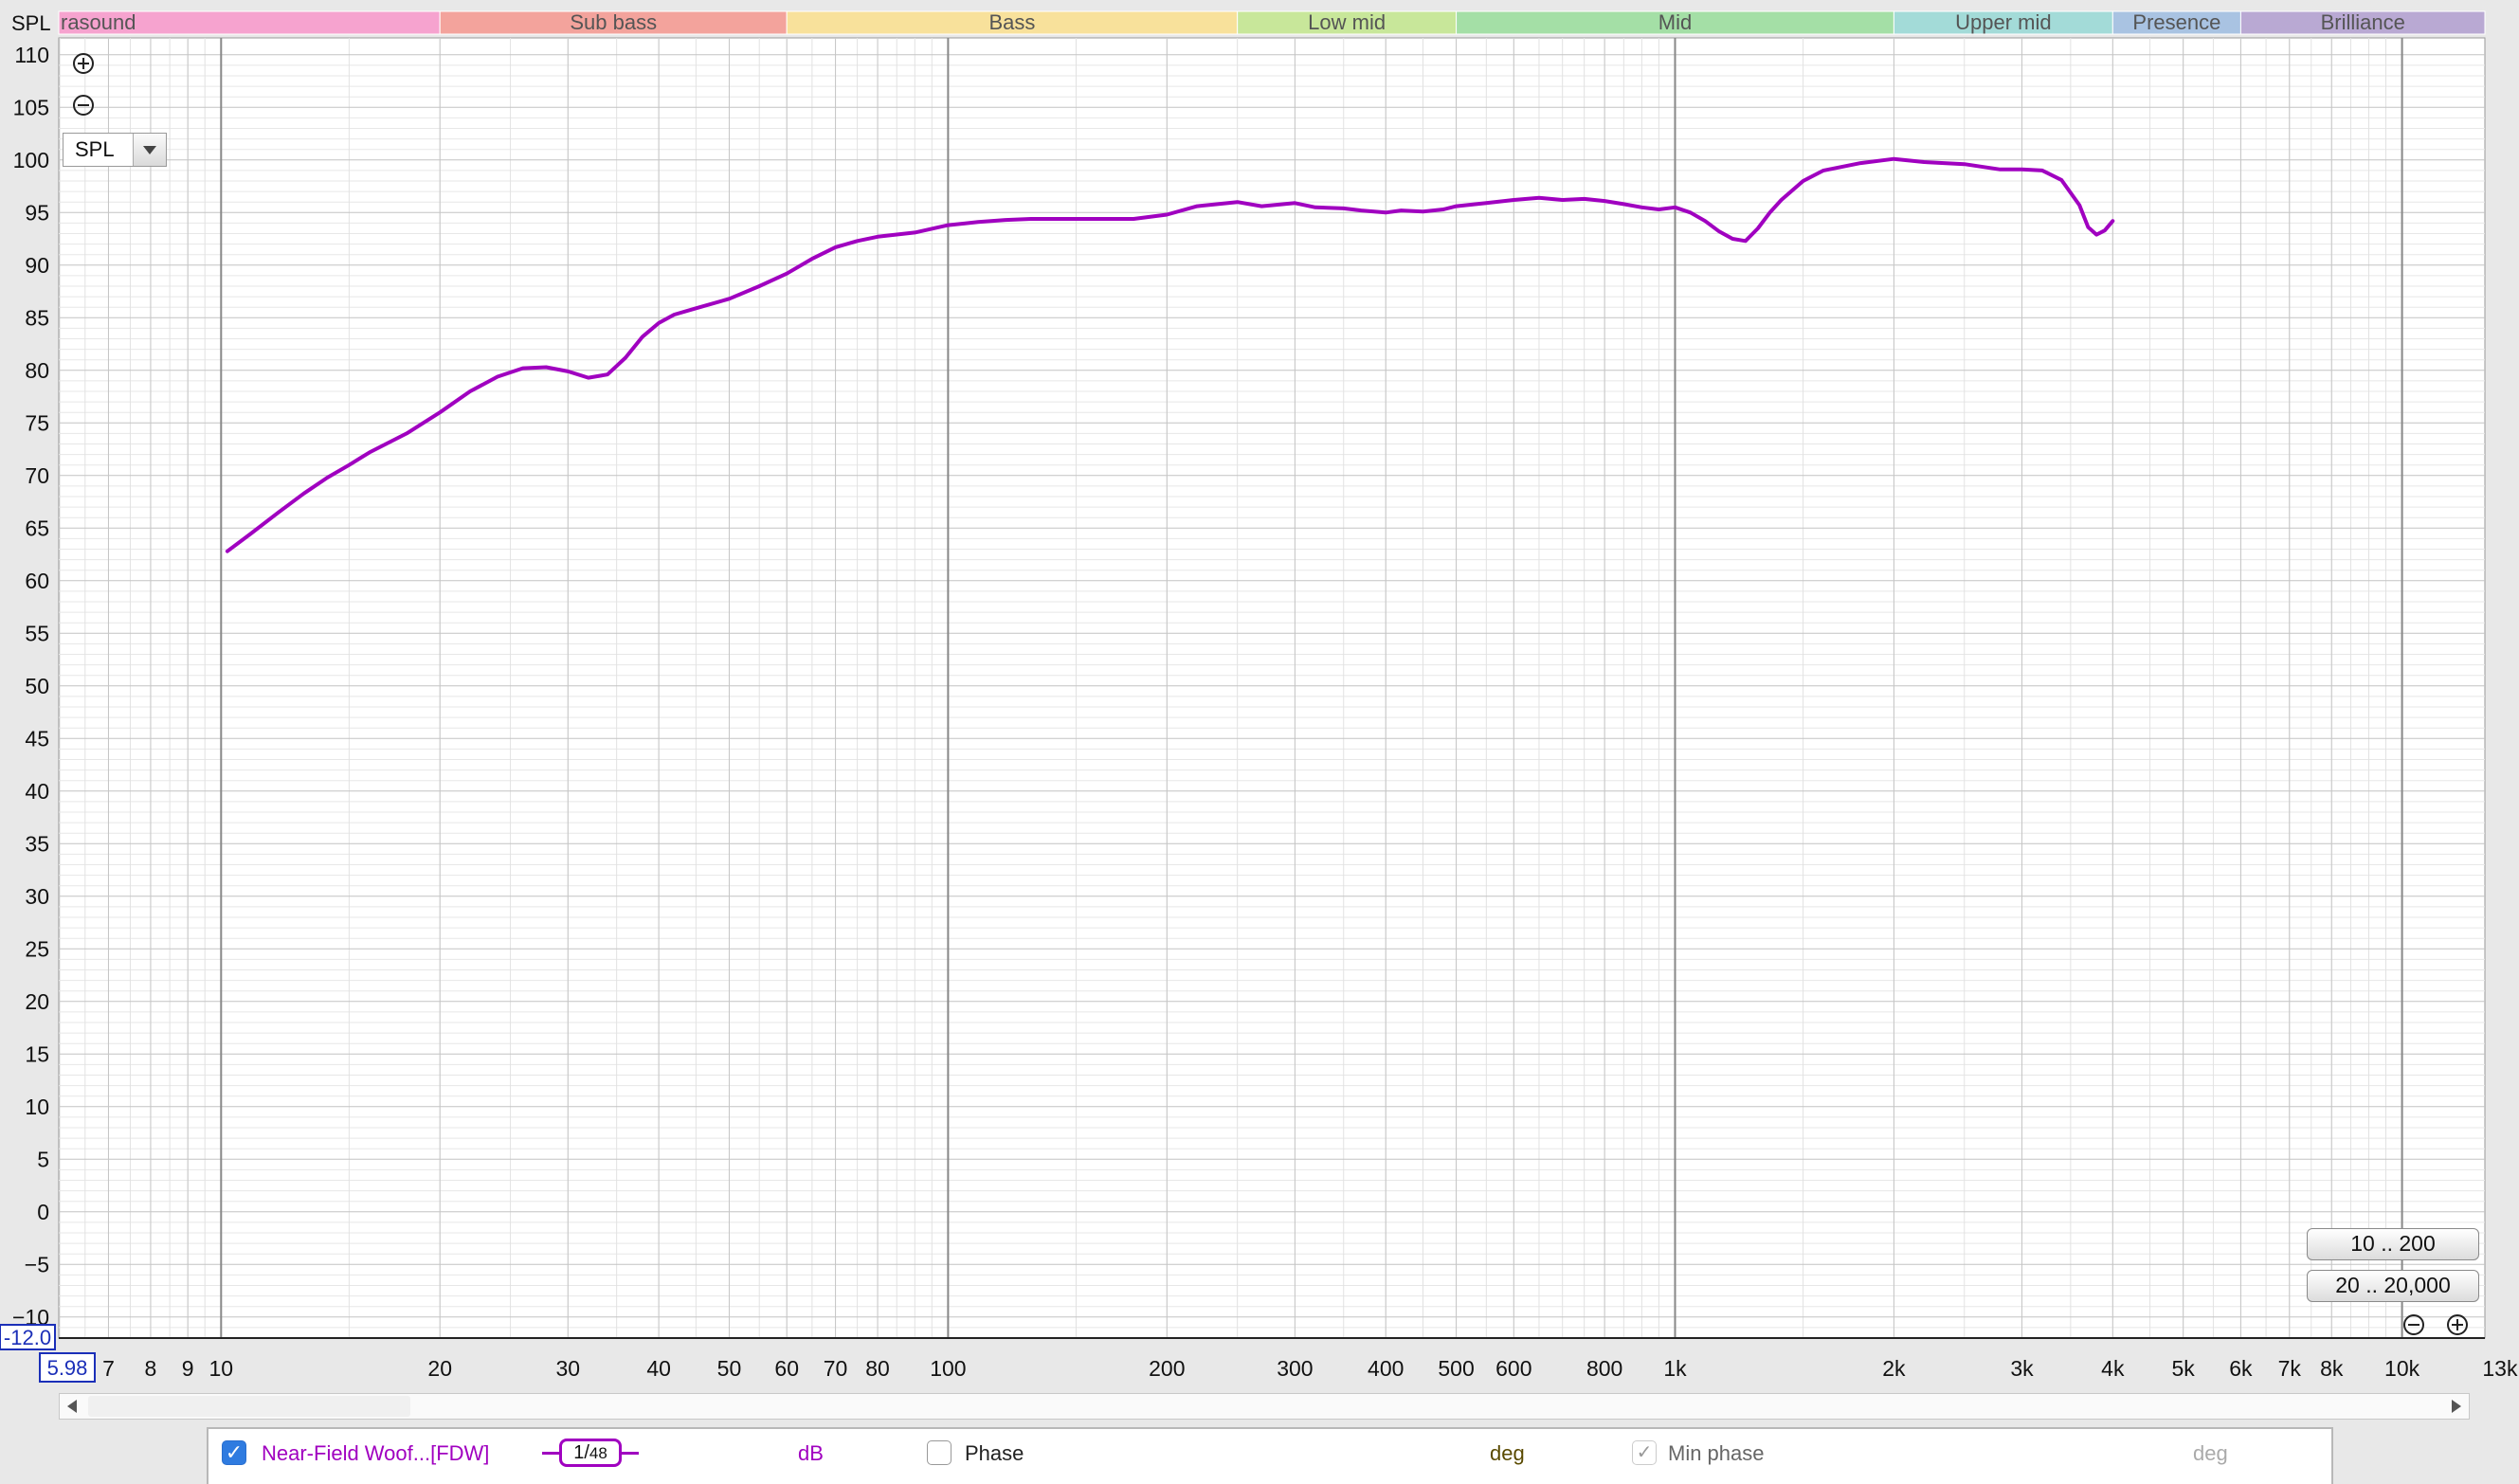 This screenshot has width=2519, height=1484. I want to click on x-tick-label: 800, so click(1604, 1368).